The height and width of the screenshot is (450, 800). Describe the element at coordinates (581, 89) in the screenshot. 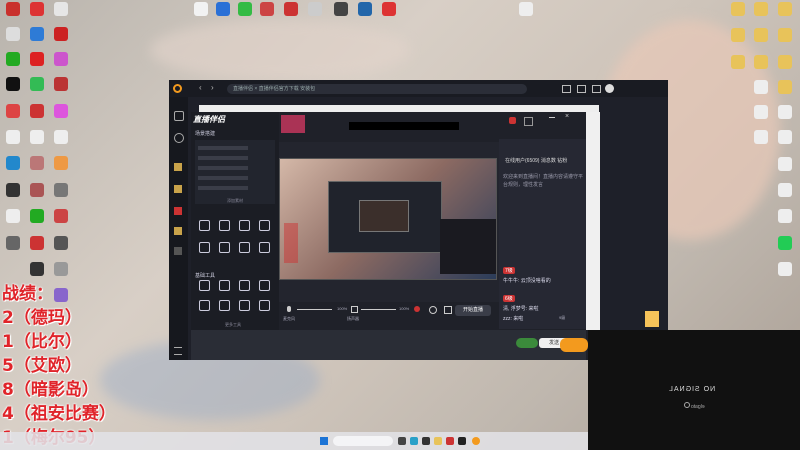

I see `mail-icon` at that location.